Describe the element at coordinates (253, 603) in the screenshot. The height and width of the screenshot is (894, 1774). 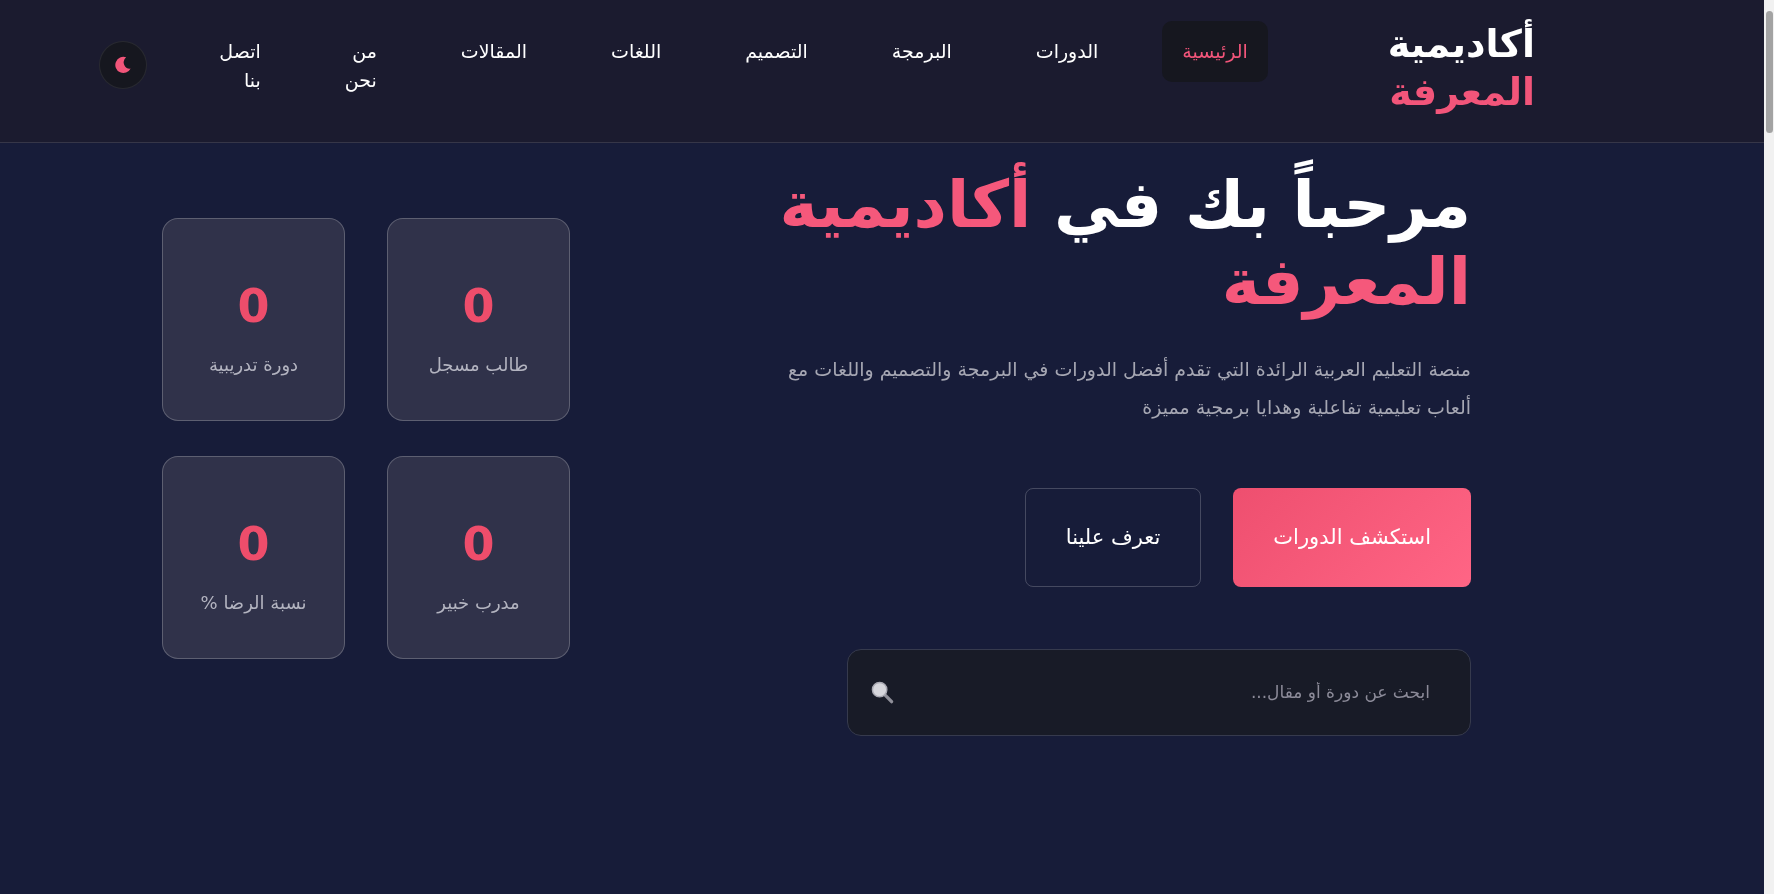
I see `stat-label: نسبة الرضا %` at that location.